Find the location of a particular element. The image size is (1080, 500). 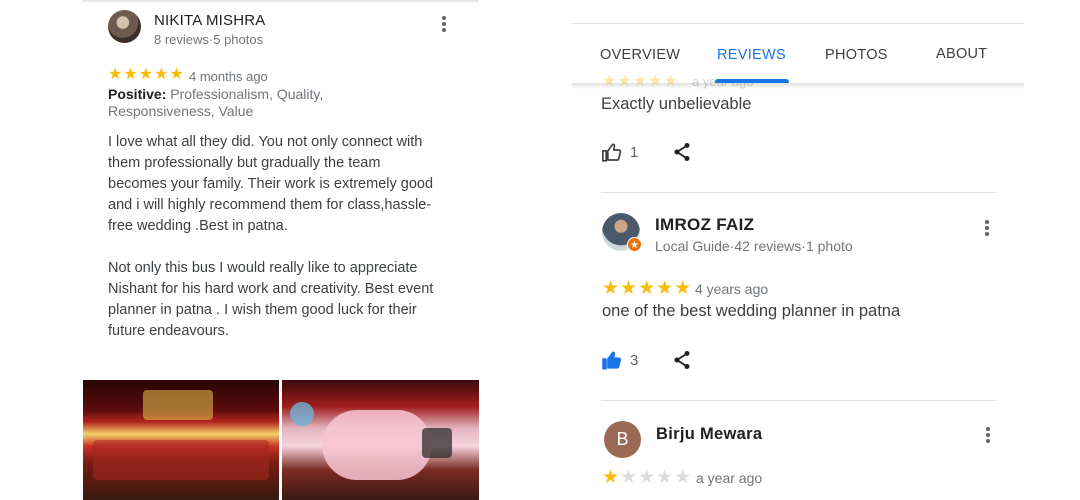

reviewer-meta: Local Guide·42 reviews·1 photo is located at coordinates (754, 246).